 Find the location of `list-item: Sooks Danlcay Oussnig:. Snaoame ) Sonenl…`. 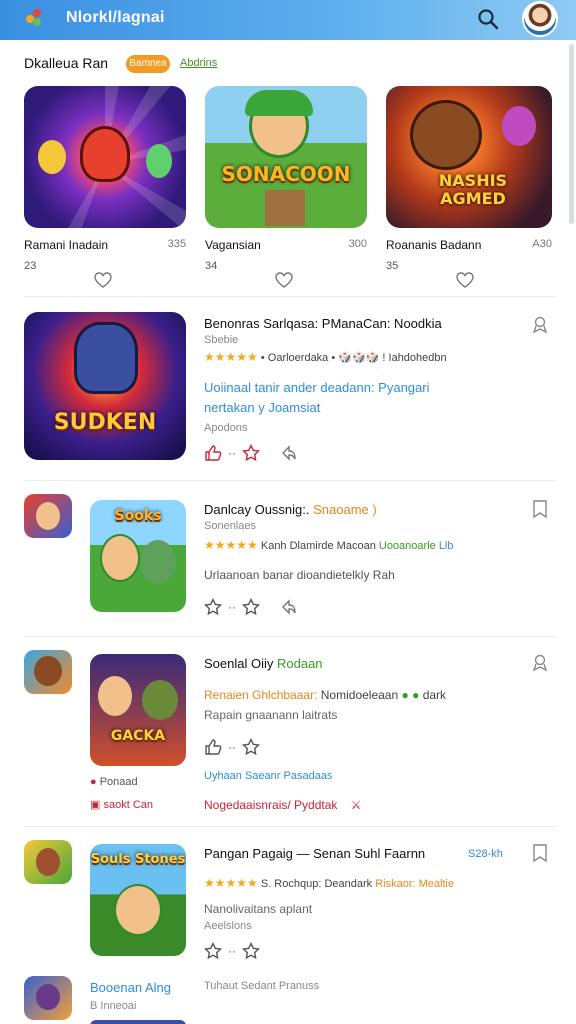

list-item: Sooks Danlcay Oussnig:. Snaoame ) Sonenl… is located at coordinates (288, 559).